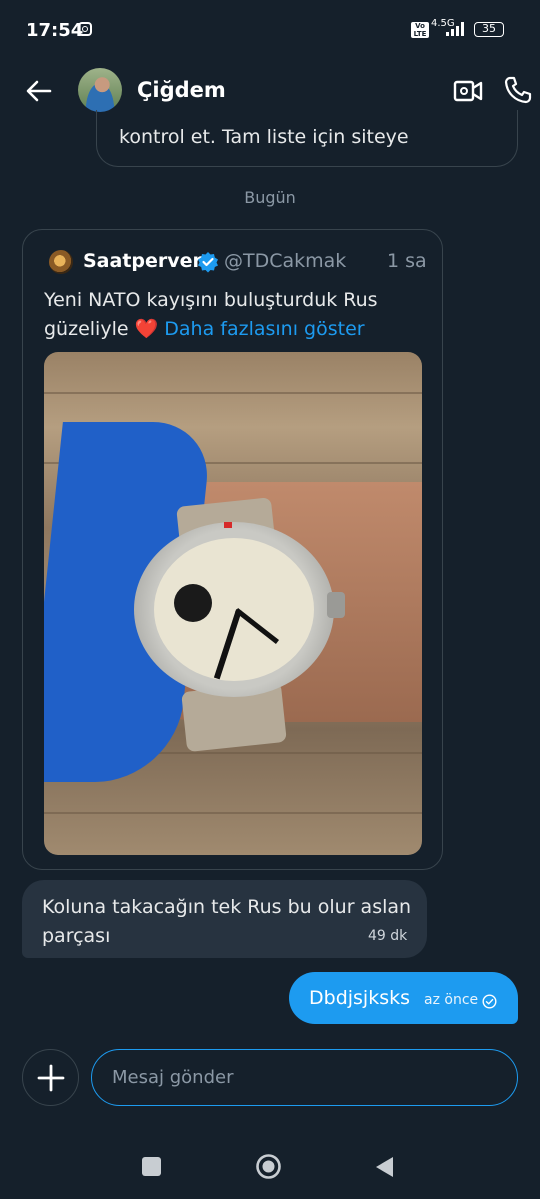 This screenshot has width=540, height=1199. Describe the element at coordinates (208, 262) in the screenshot. I see `verified-badge-icon` at that location.